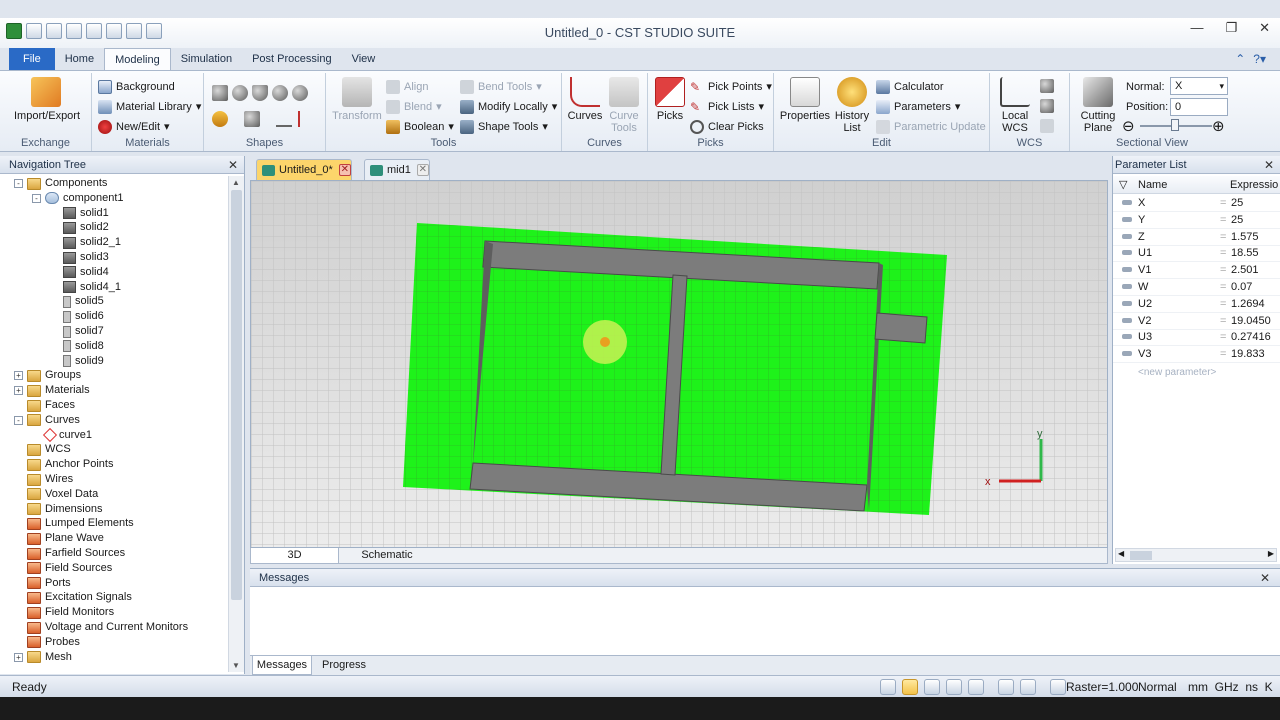  What do you see at coordinates (60, 183) in the screenshot?
I see `tree-item: - Components` at bounding box center [60, 183].